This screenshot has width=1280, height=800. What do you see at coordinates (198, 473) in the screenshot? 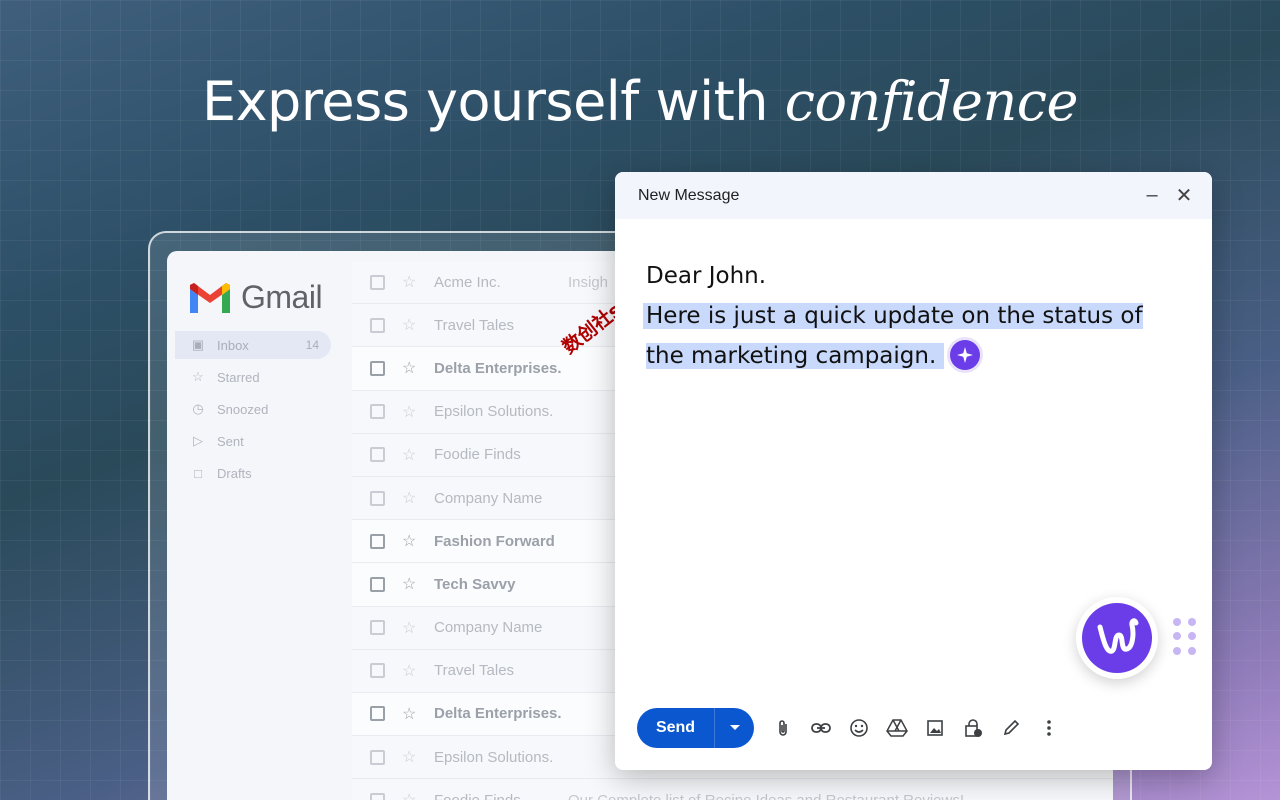
I see `file-icon: □` at bounding box center [198, 473].